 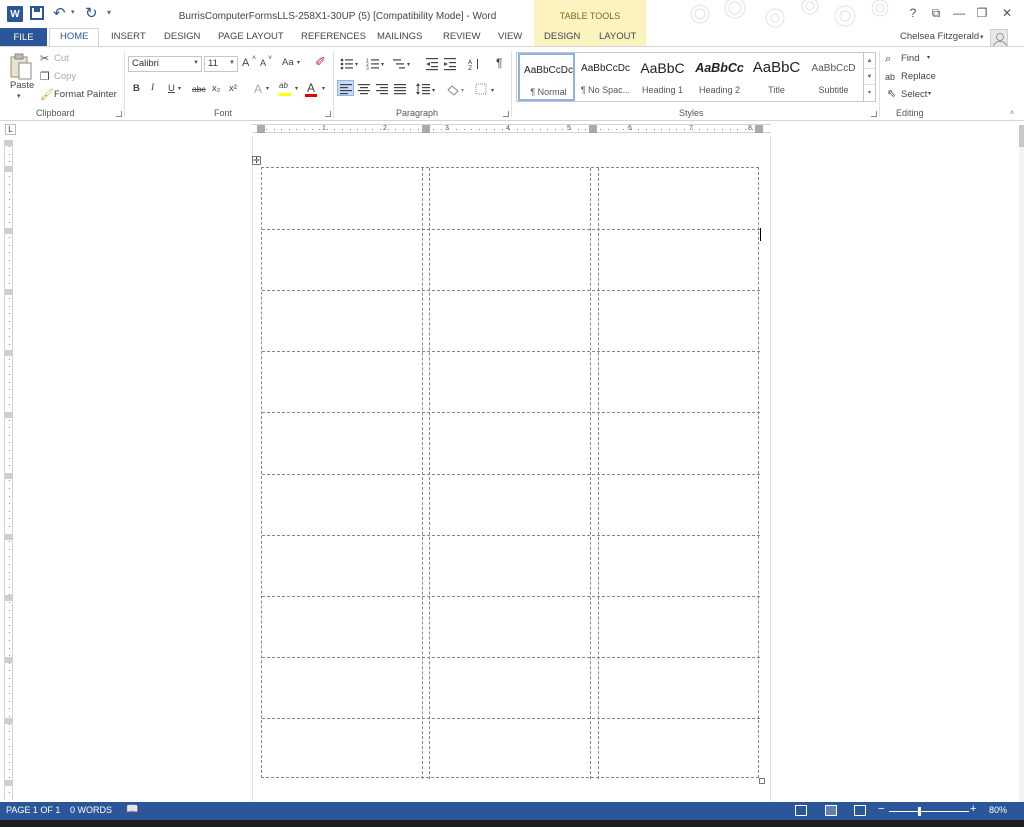 What do you see at coordinates (136, 88) in the screenshot?
I see `bold-button: B` at bounding box center [136, 88].